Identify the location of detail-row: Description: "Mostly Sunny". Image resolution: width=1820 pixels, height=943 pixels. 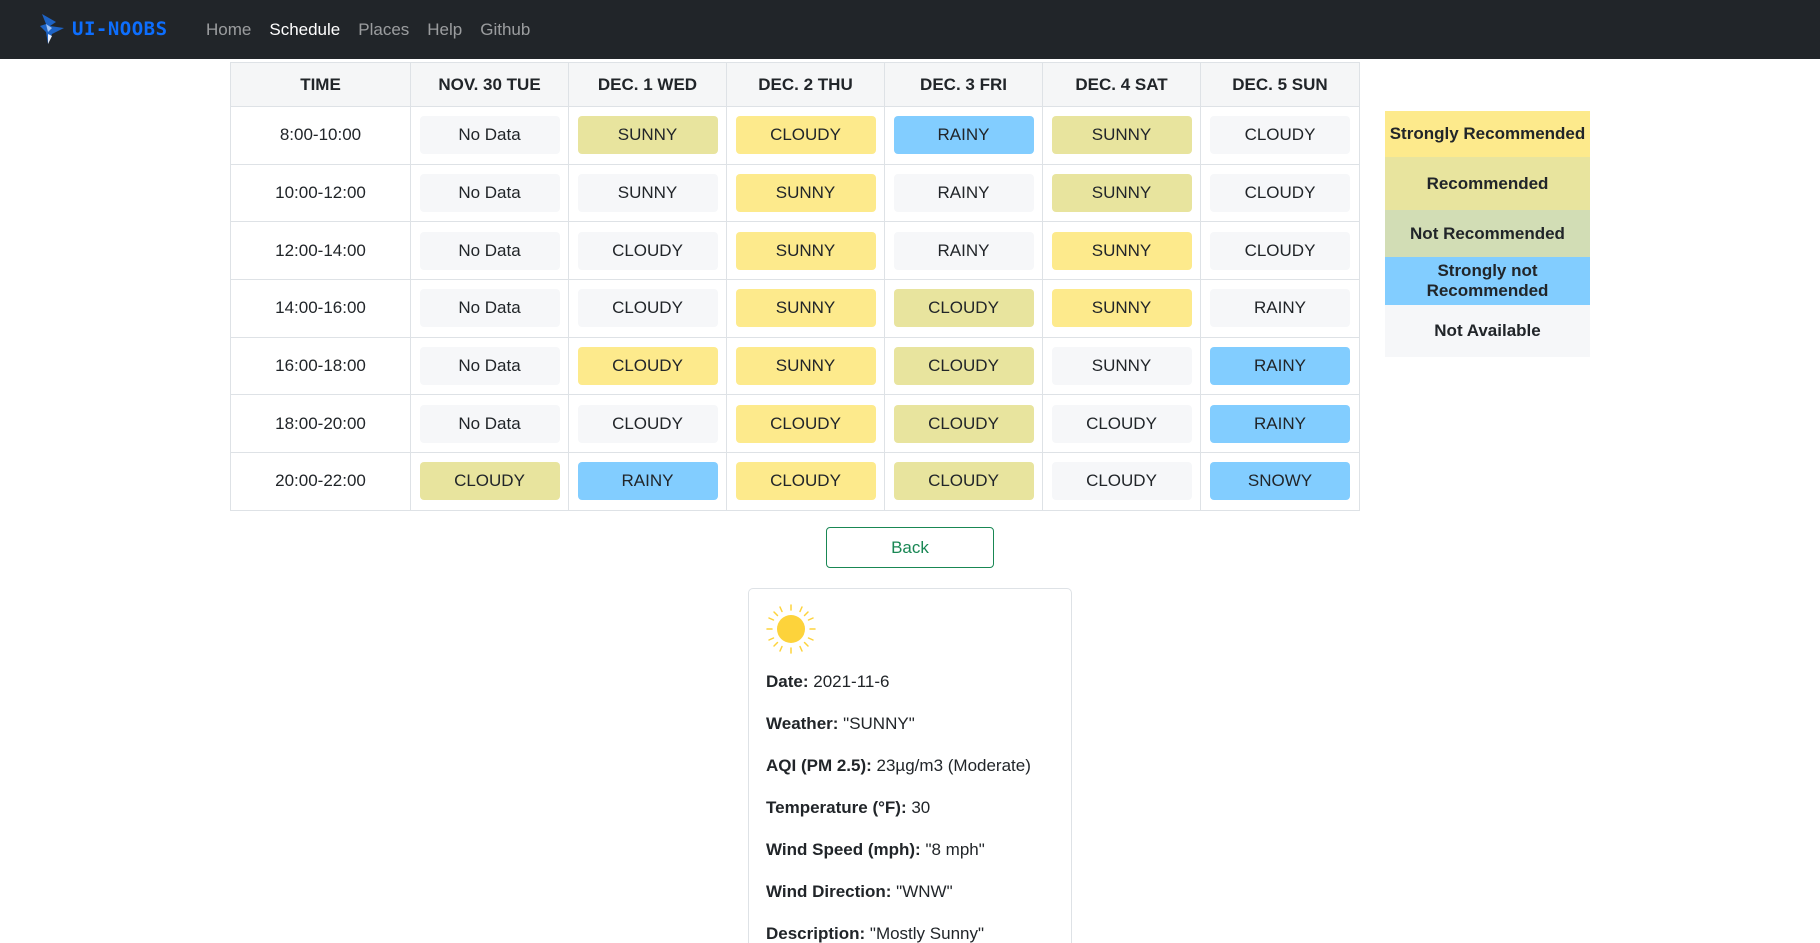
(875, 933).